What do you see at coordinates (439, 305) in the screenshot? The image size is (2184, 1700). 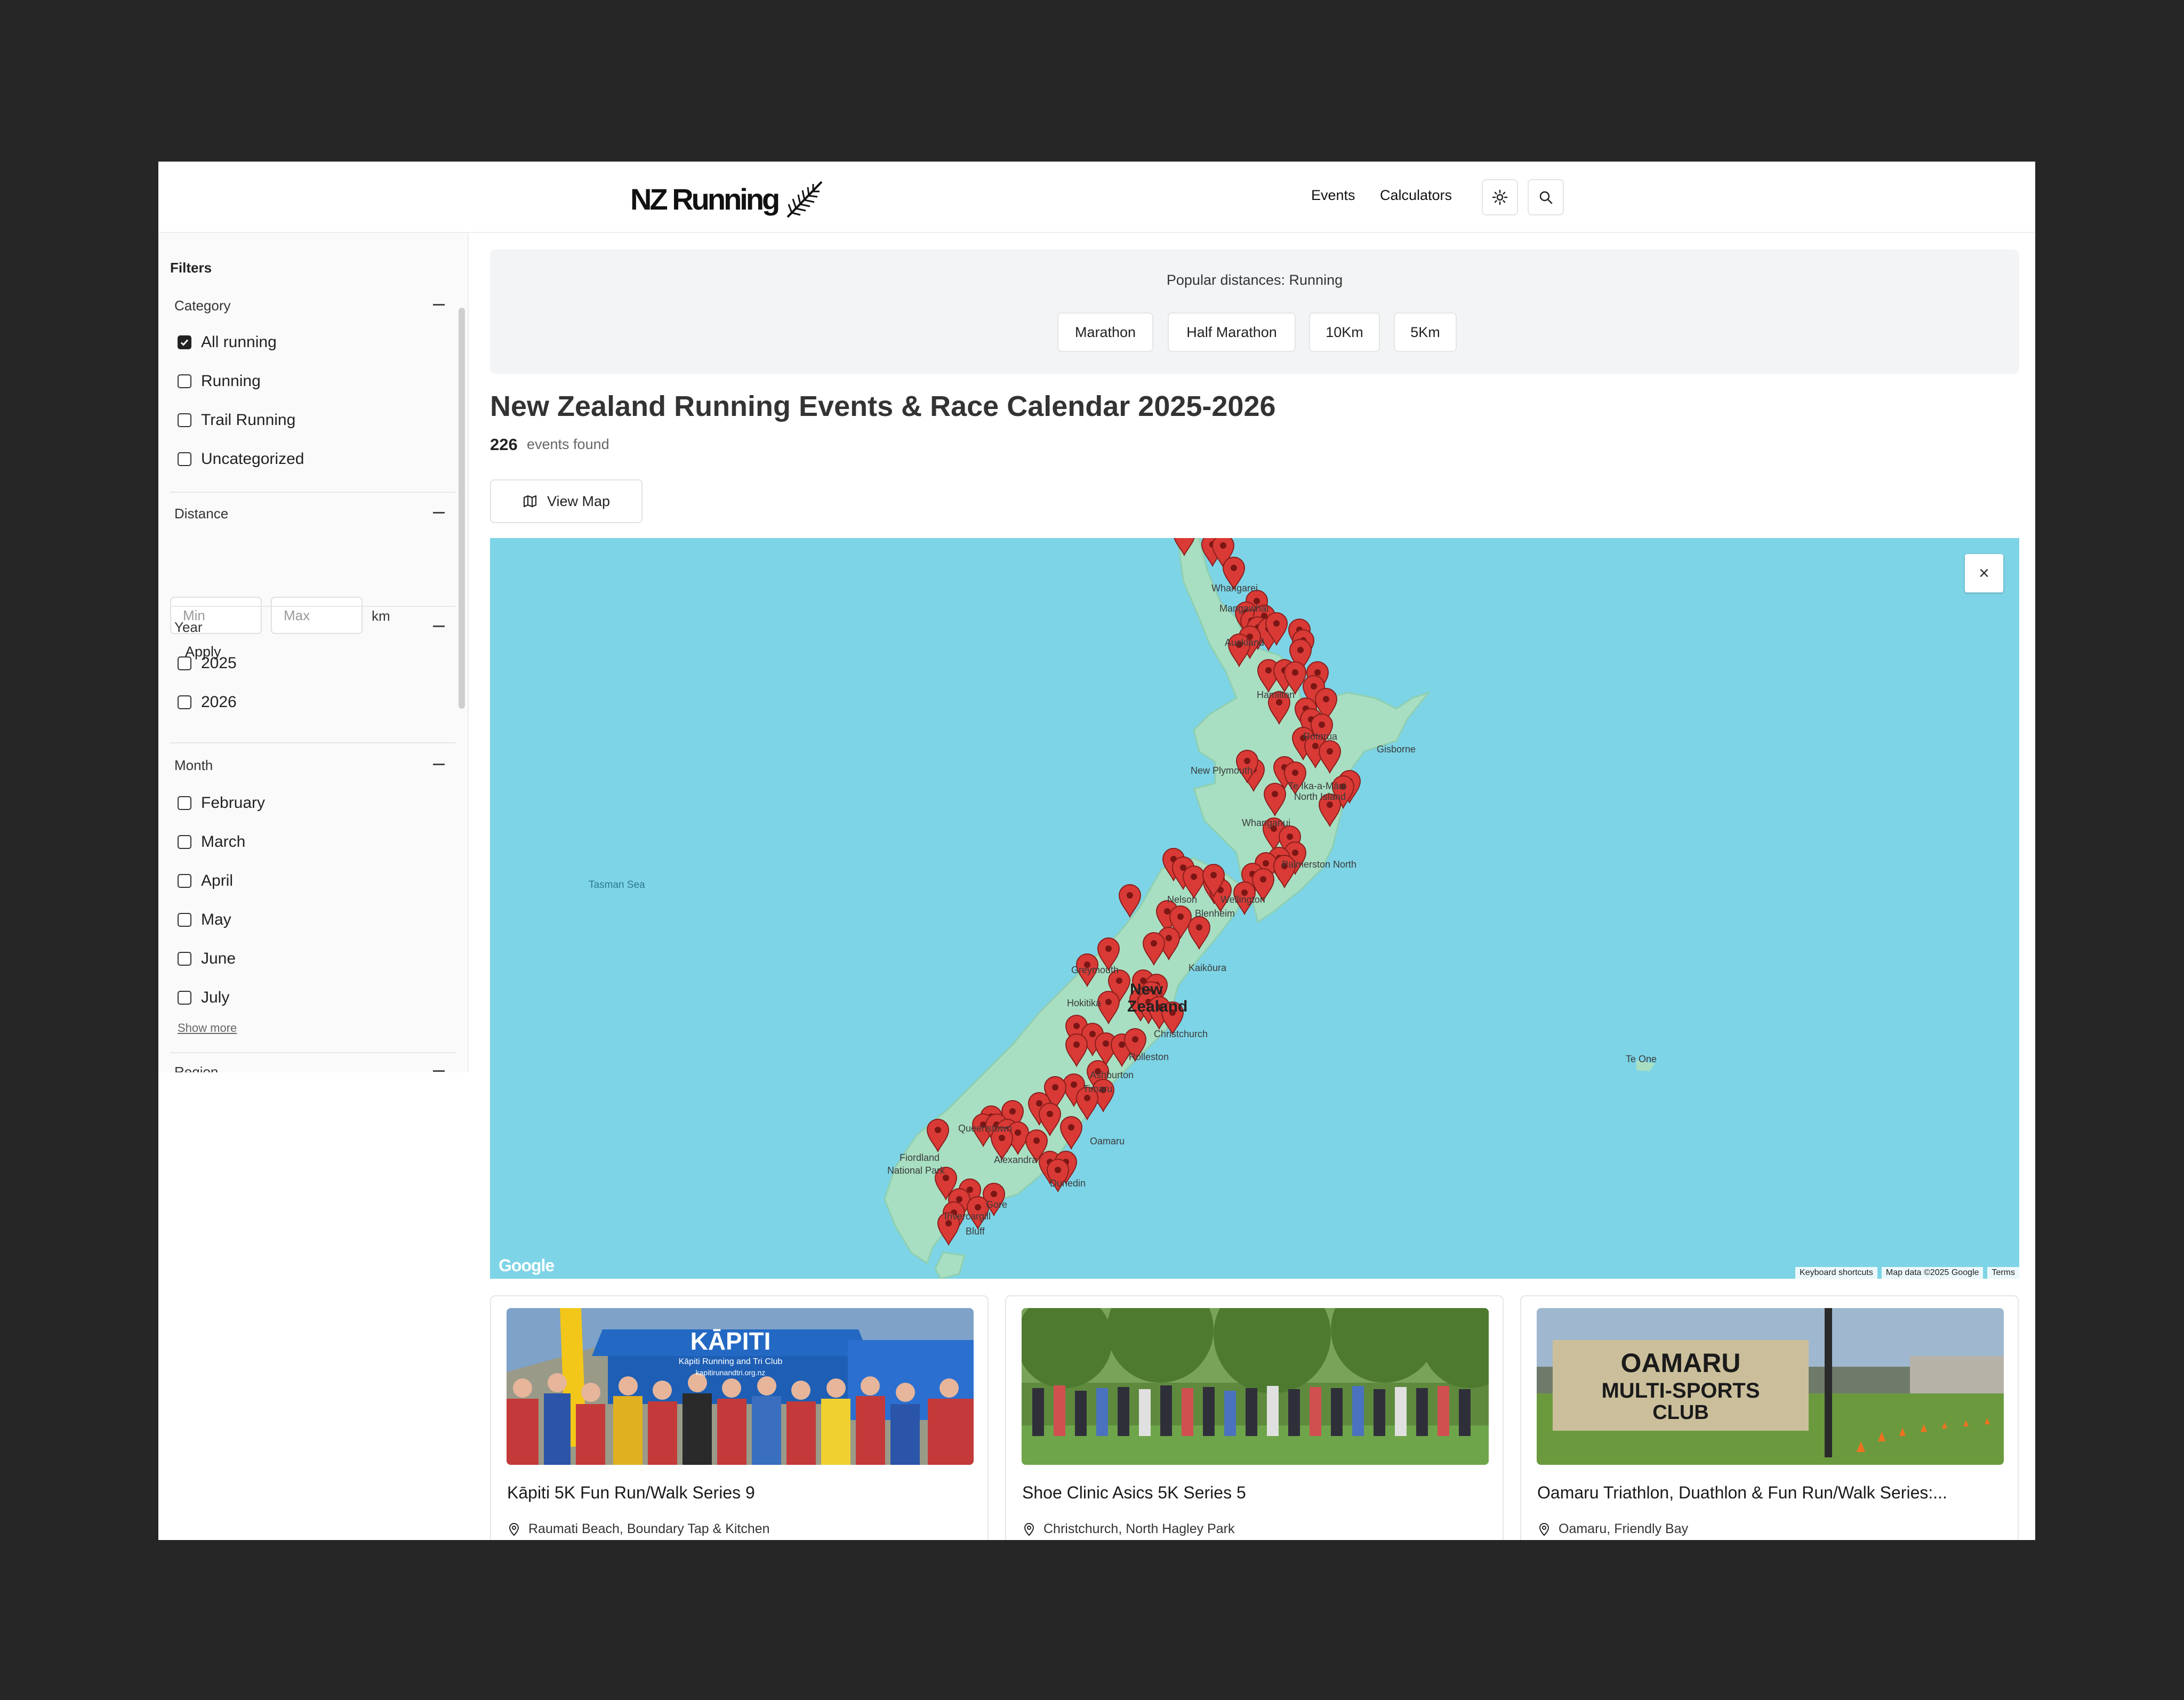 I see `collapse-category-icon` at bounding box center [439, 305].